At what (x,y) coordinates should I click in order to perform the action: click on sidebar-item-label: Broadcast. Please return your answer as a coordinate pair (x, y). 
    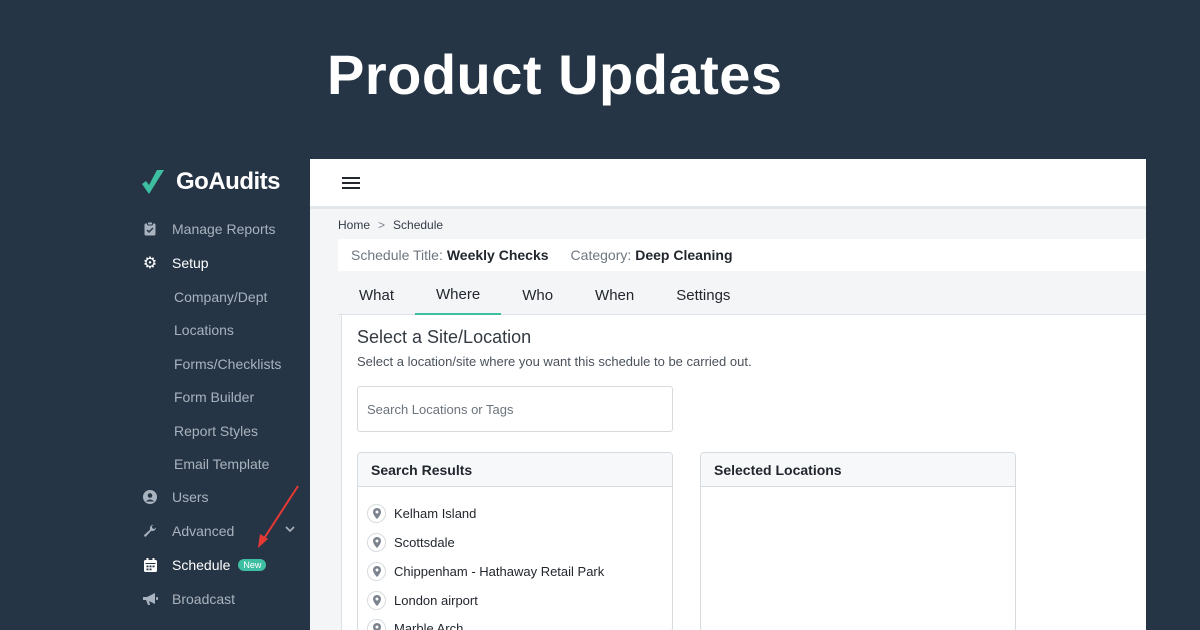
    Looking at the image, I should click on (204, 599).